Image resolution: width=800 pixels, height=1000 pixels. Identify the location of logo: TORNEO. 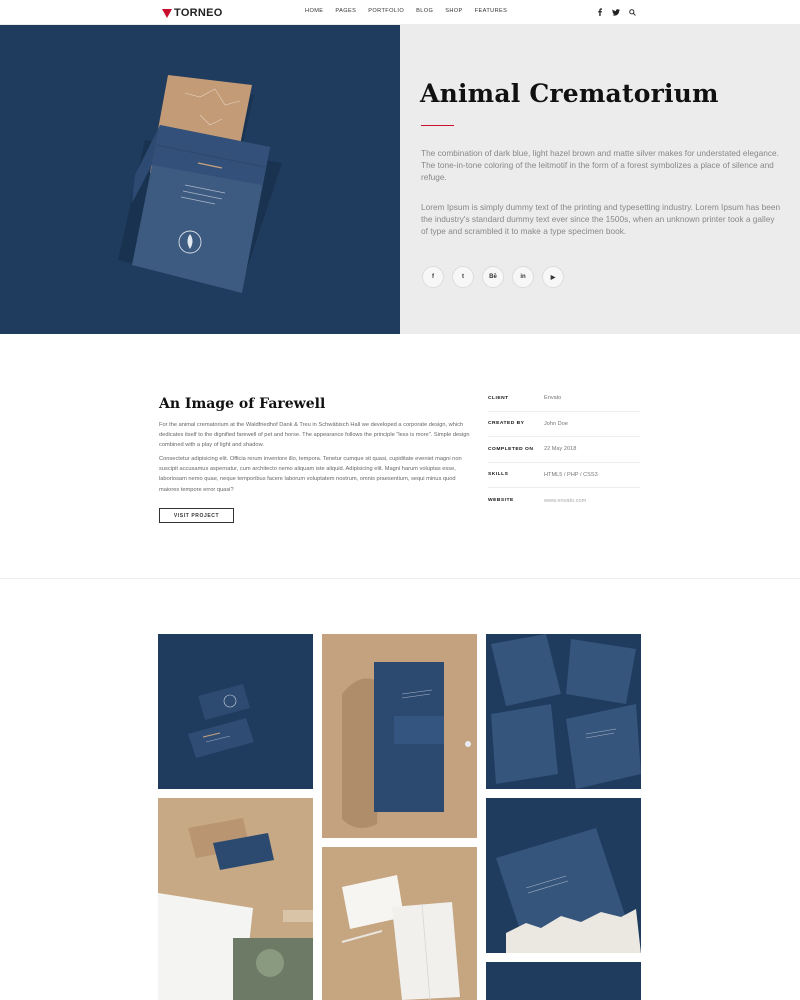
(192, 13).